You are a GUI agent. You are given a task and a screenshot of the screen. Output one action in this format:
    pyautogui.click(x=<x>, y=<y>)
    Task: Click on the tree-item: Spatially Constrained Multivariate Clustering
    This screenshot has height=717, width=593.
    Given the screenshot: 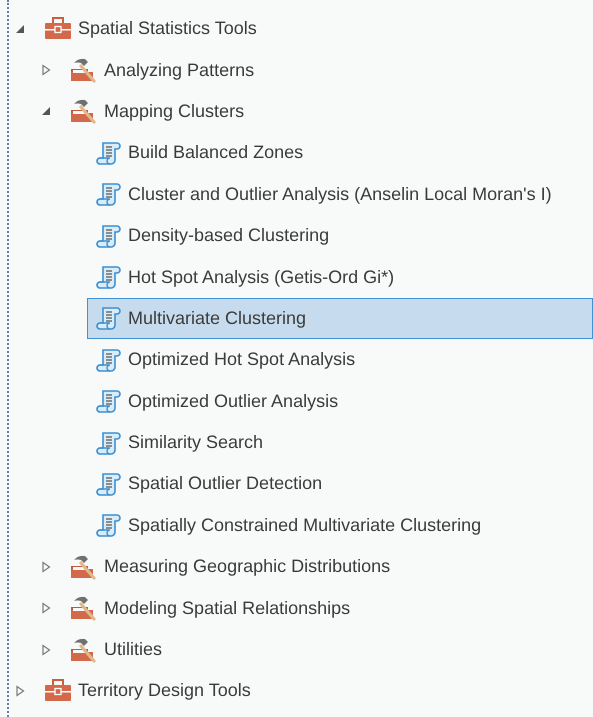 What is the action you would take?
    pyautogui.click(x=340, y=525)
    